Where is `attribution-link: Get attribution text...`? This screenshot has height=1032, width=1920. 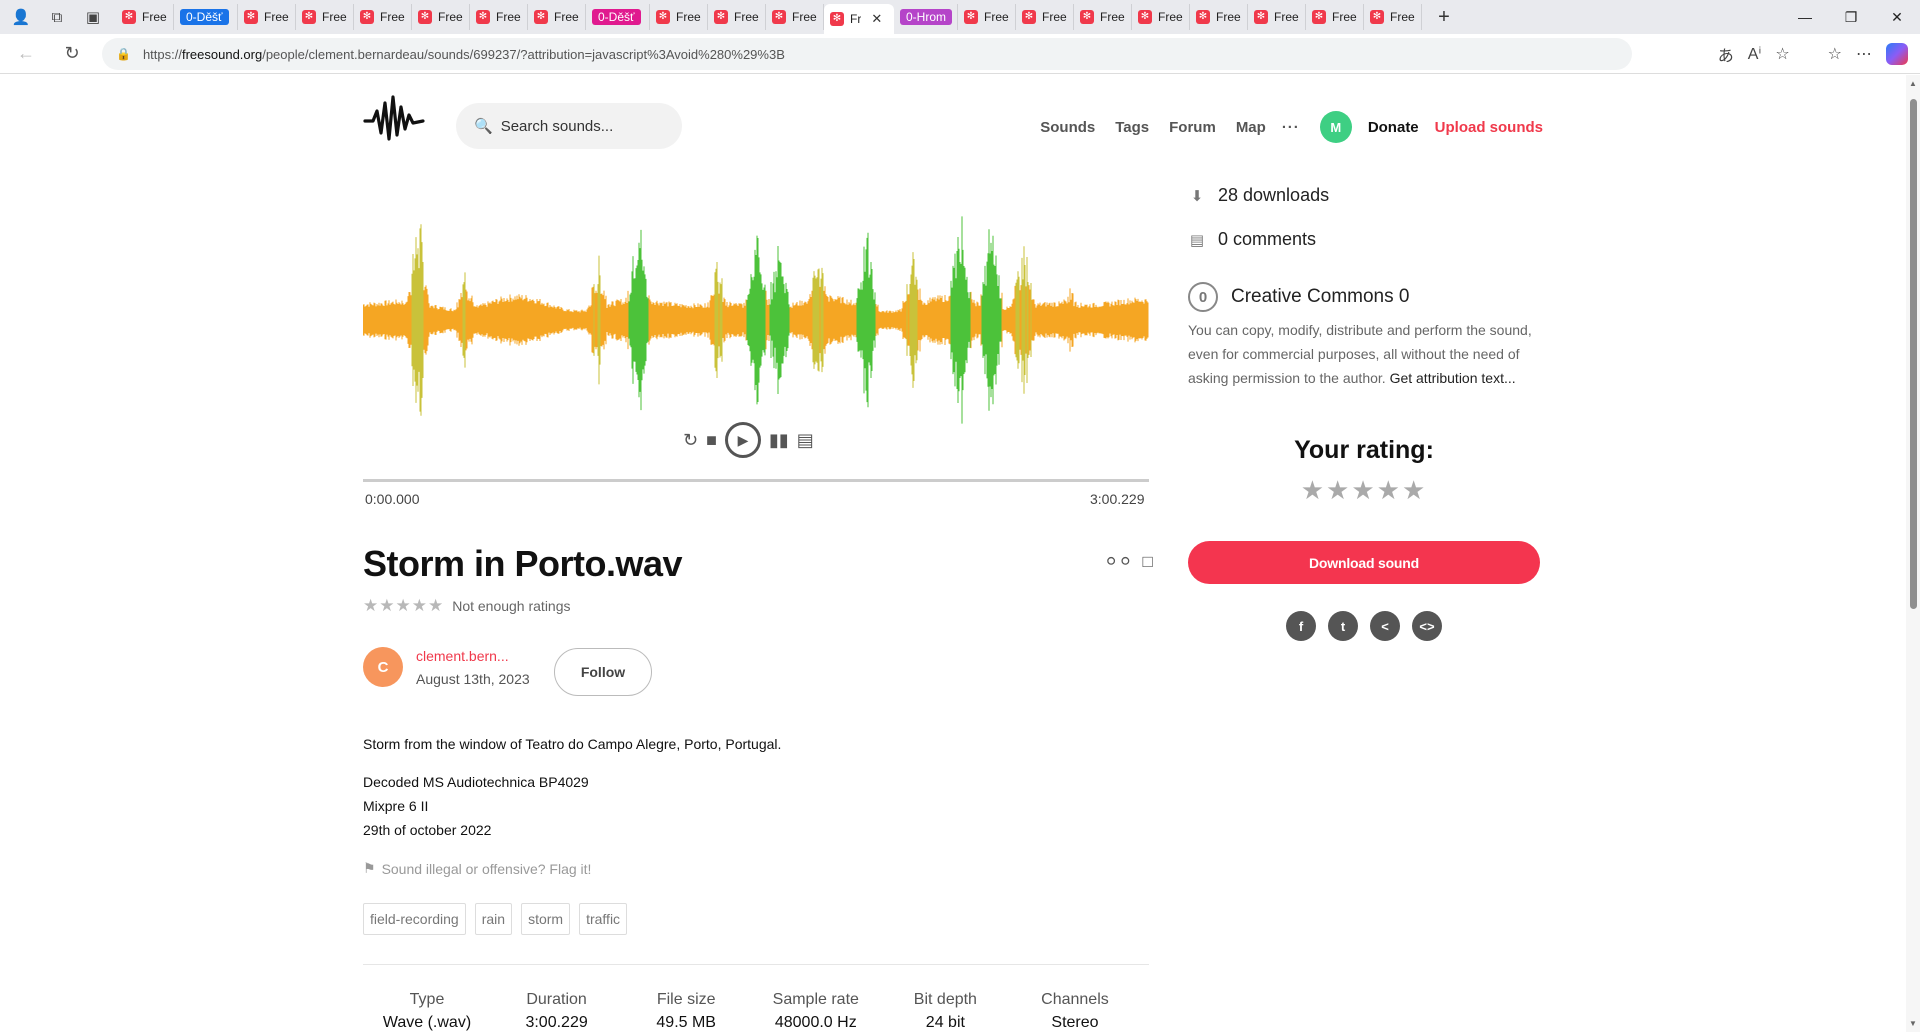 attribution-link: Get attribution text... is located at coordinates (1453, 378).